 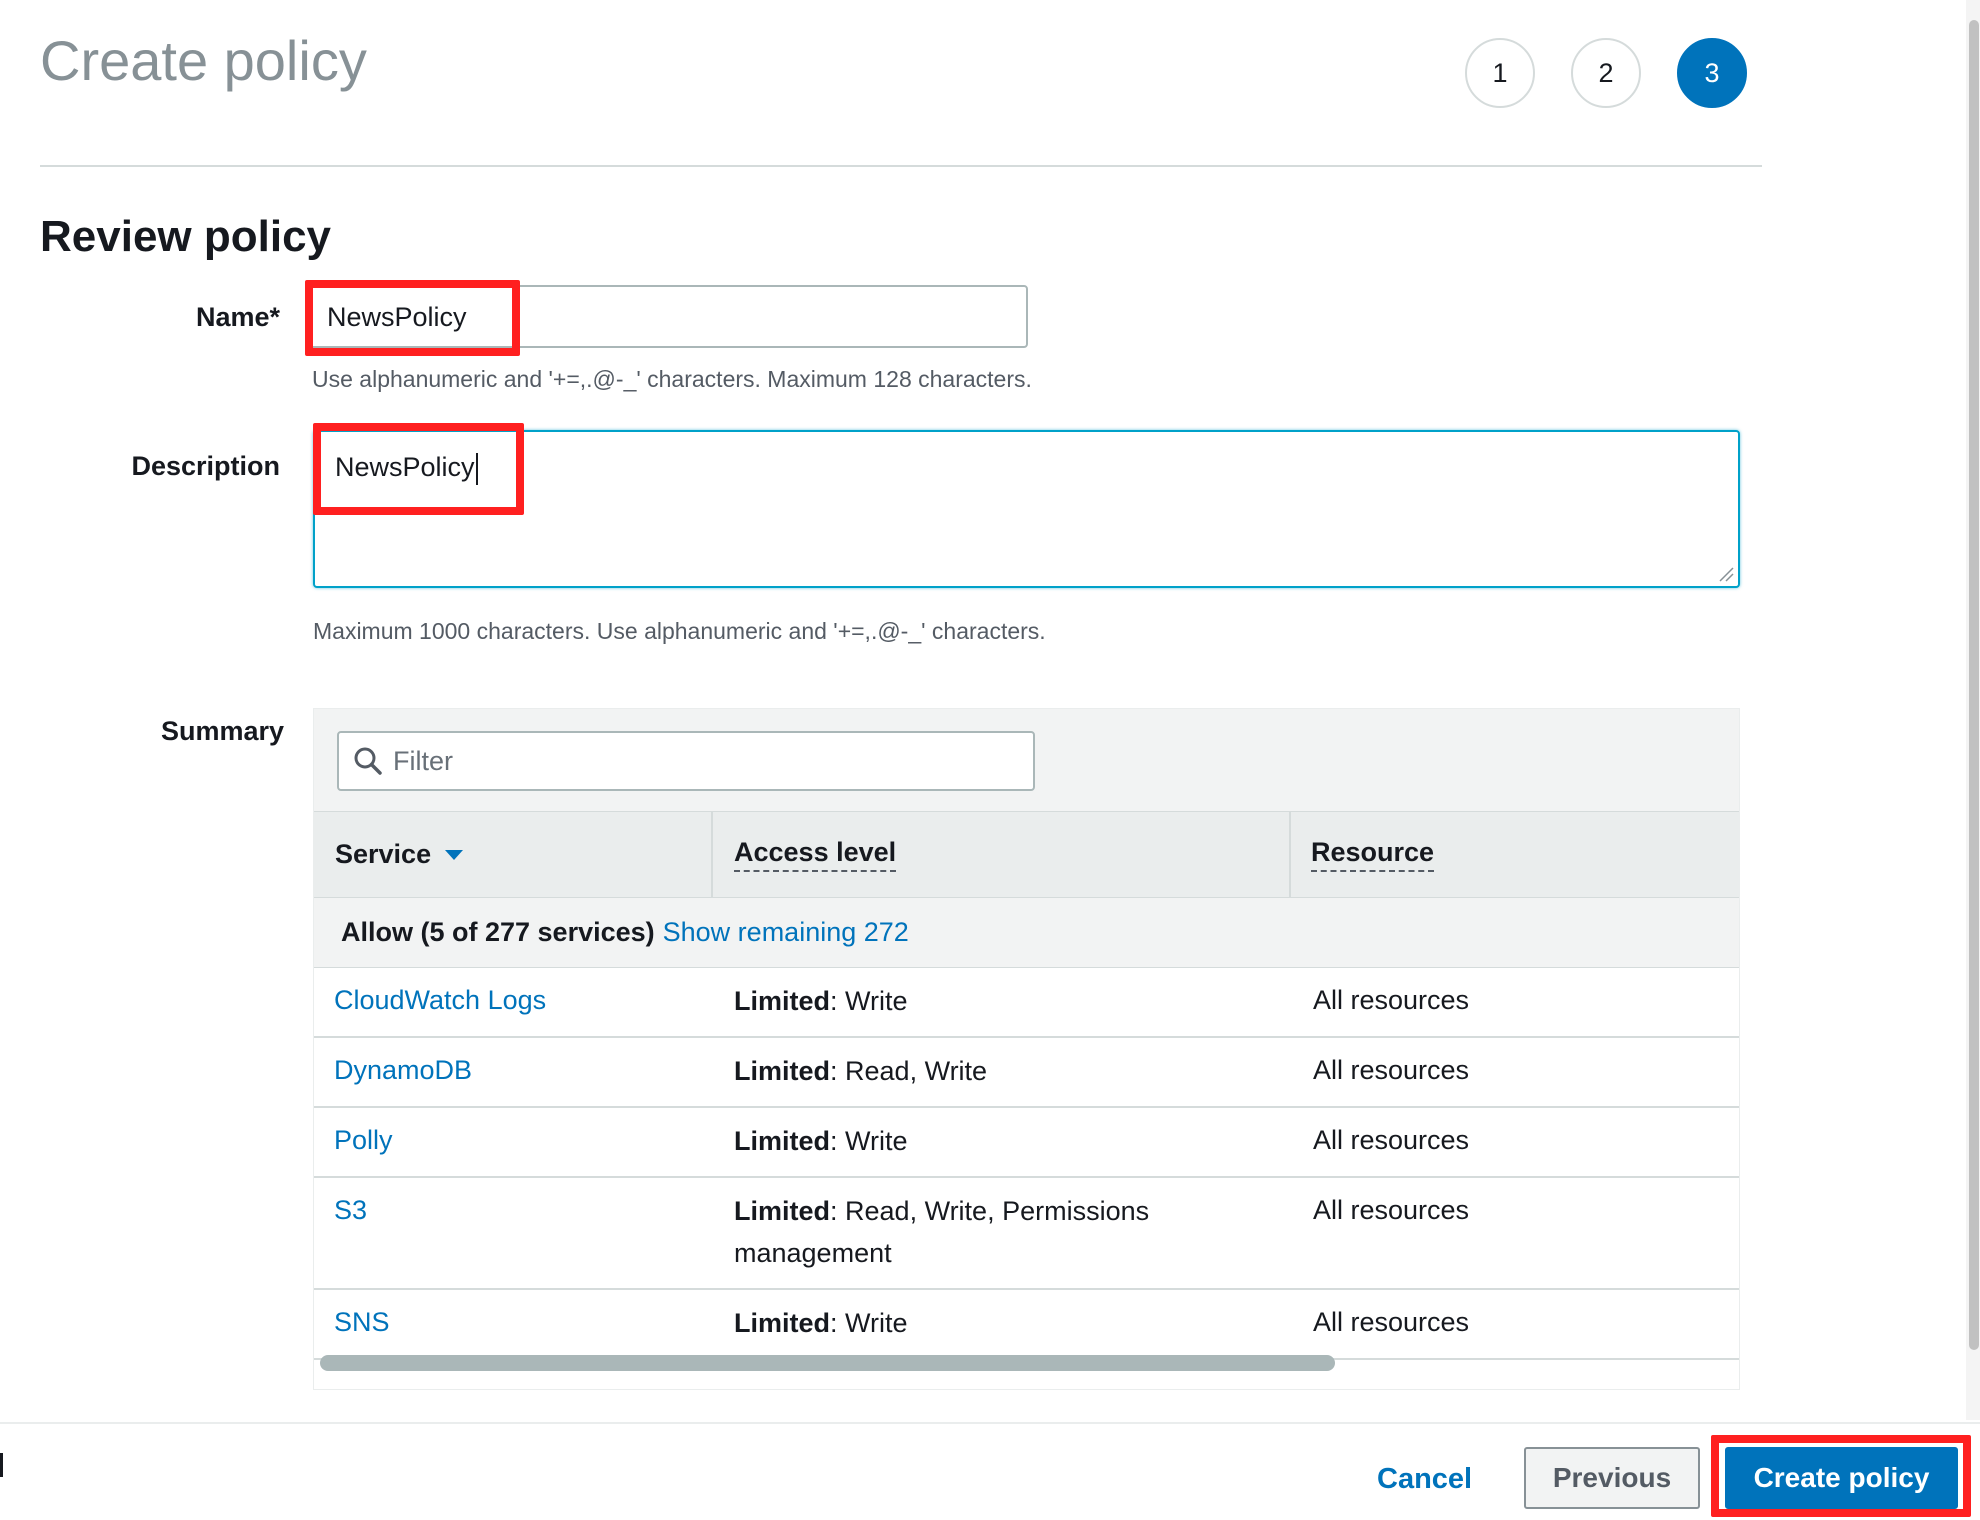 What do you see at coordinates (1026, 509) in the screenshot?
I see `description-textarea: NewsPolicy` at bounding box center [1026, 509].